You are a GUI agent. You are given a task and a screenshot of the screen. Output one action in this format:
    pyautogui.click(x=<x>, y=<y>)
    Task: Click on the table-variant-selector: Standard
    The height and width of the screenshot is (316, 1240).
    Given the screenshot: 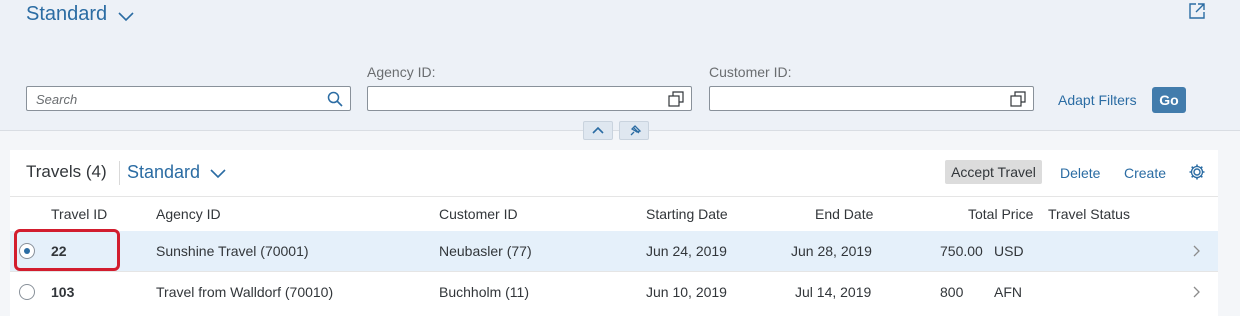 What is the action you would take?
    pyautogui.click(x=163, y=172)
    